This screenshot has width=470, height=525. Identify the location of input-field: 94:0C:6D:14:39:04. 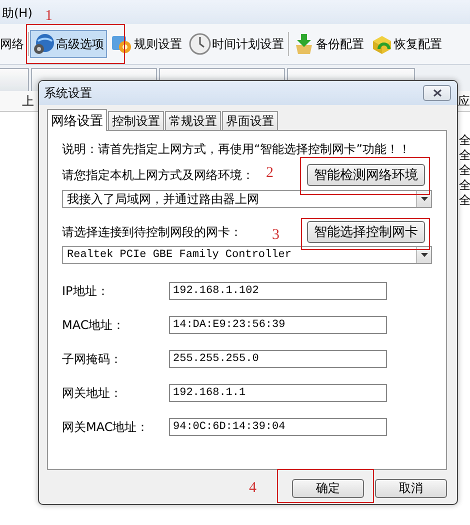
(278, 427).